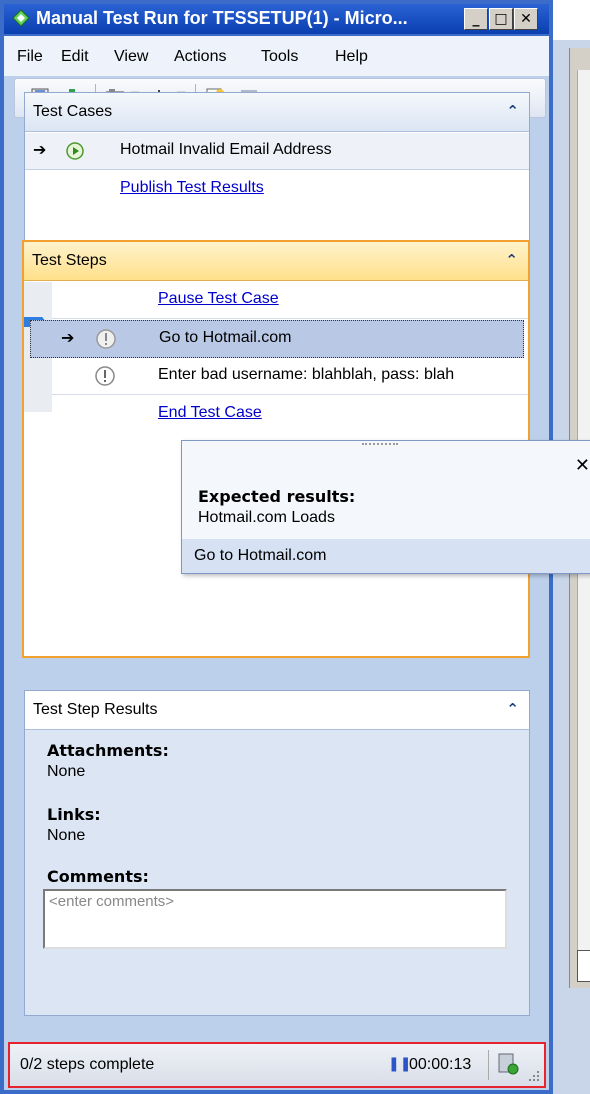 This screenshot has height=1094, width=590. I want to click on links-label: Links:, so click(74, 814).